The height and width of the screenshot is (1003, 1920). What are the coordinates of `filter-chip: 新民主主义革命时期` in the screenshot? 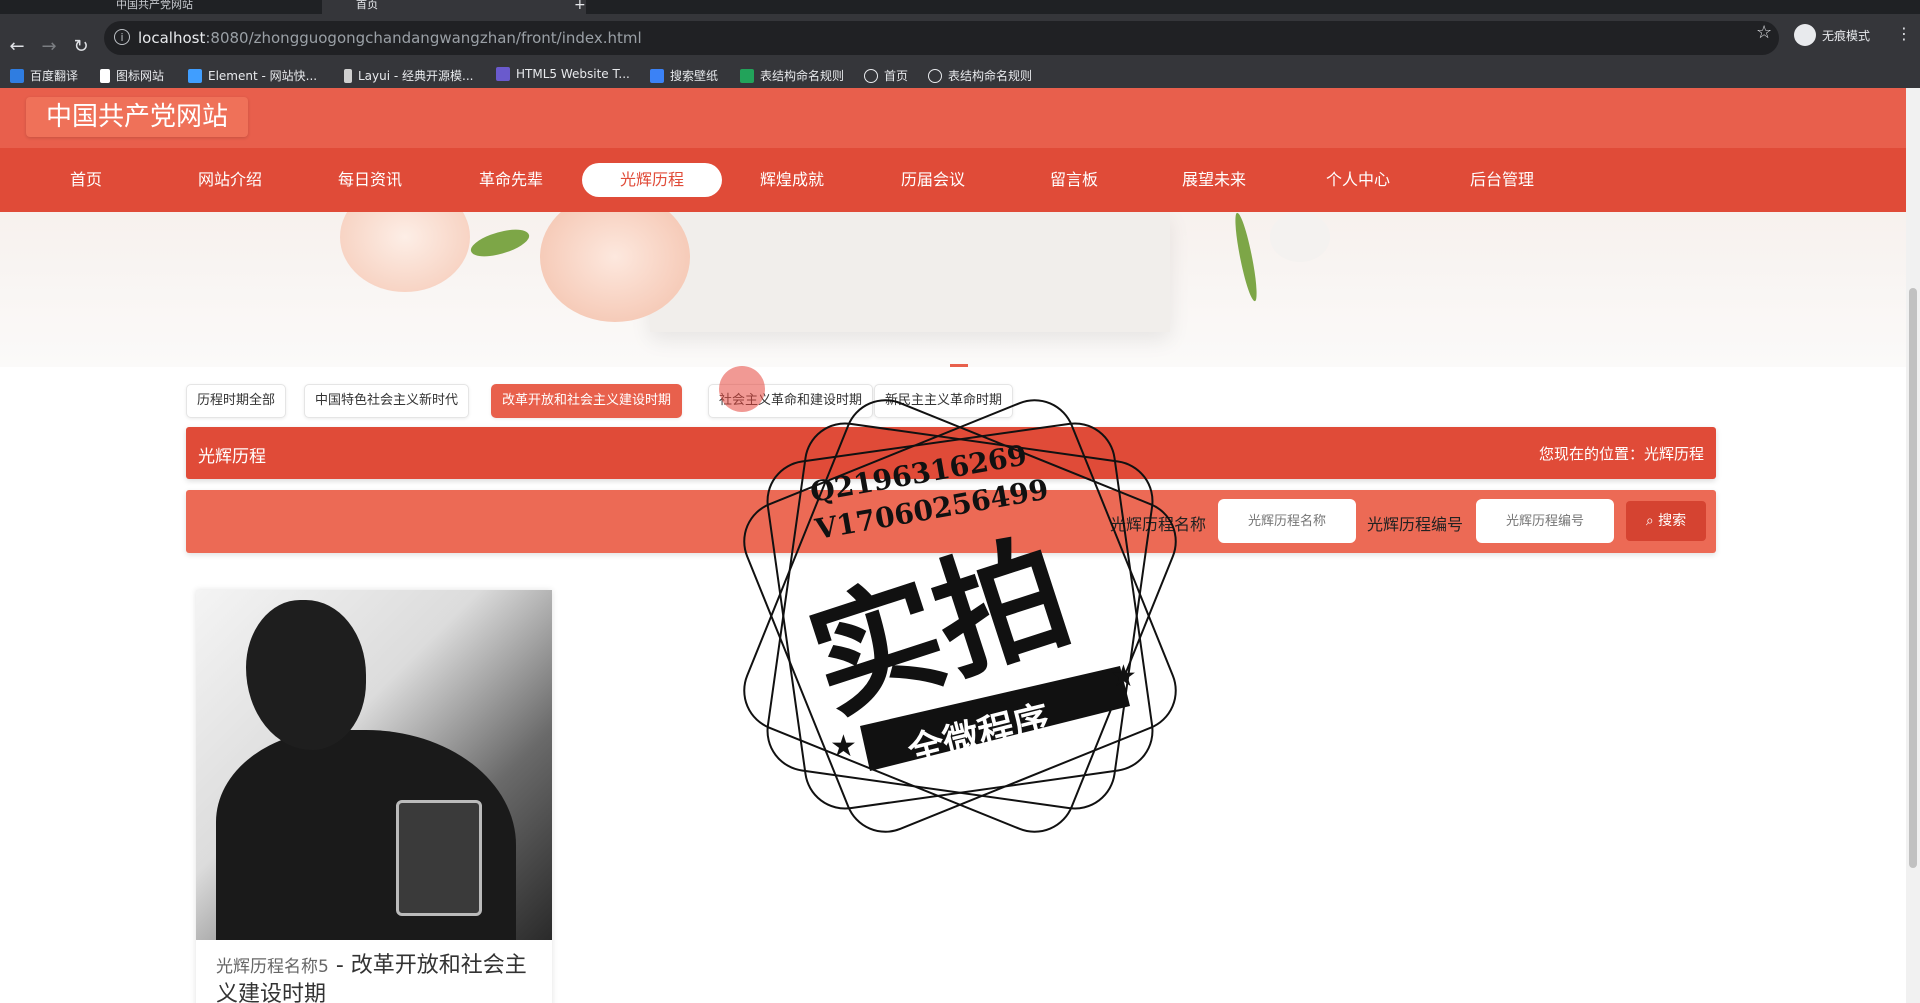 It's located at (944, 401).